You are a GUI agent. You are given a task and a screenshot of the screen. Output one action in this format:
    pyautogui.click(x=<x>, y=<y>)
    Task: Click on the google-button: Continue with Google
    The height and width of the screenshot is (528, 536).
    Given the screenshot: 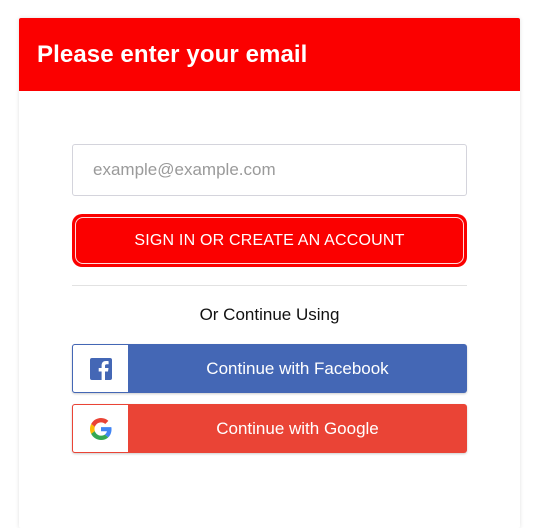 What is the action you would take?
    pyautogui.click(x=269, y=428)
    